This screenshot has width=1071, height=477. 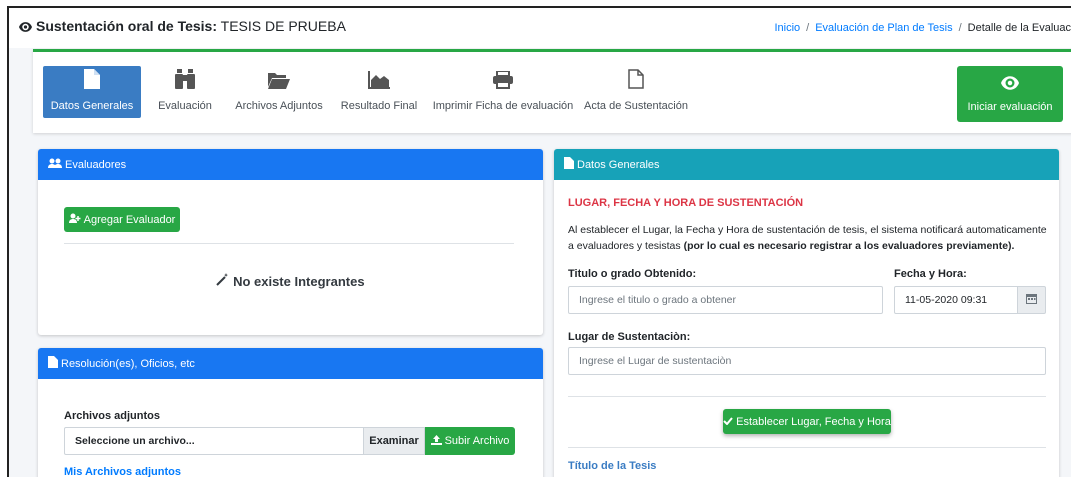 I want to click on check-icon, so click(x=729, y=422).